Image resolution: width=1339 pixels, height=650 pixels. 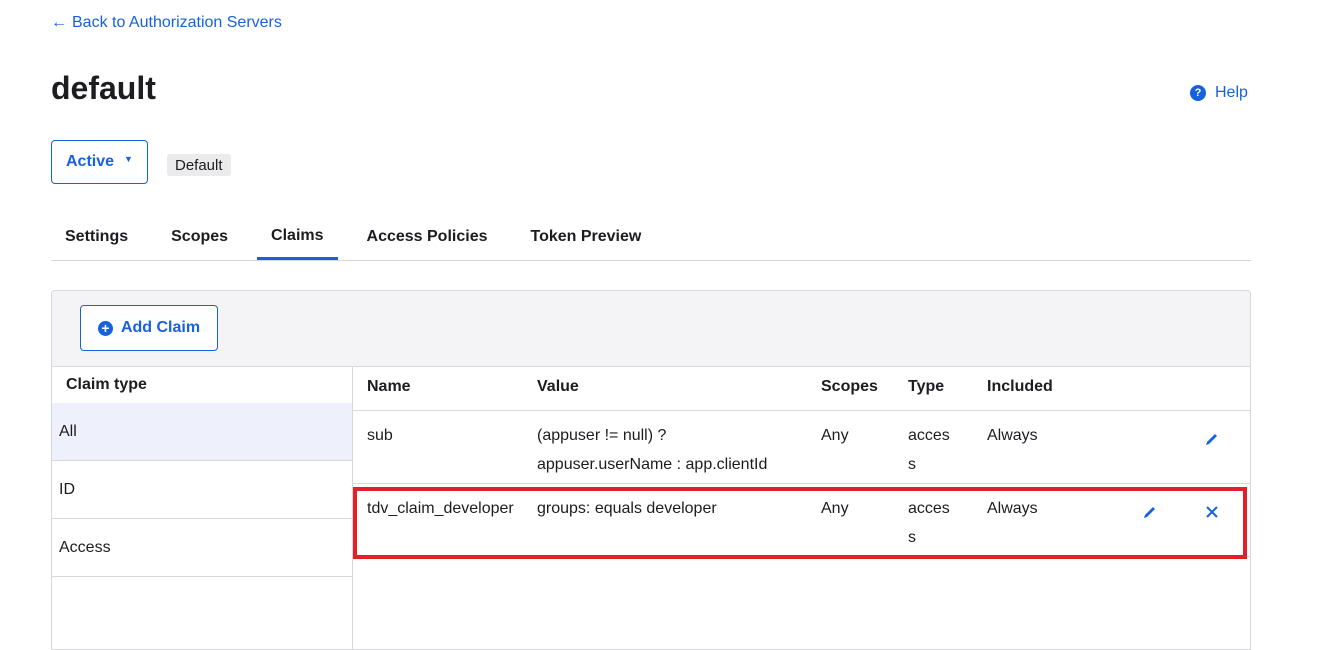 I want to click on back-link: ← Back to Authorization Servers, so click(x=166, y=23).